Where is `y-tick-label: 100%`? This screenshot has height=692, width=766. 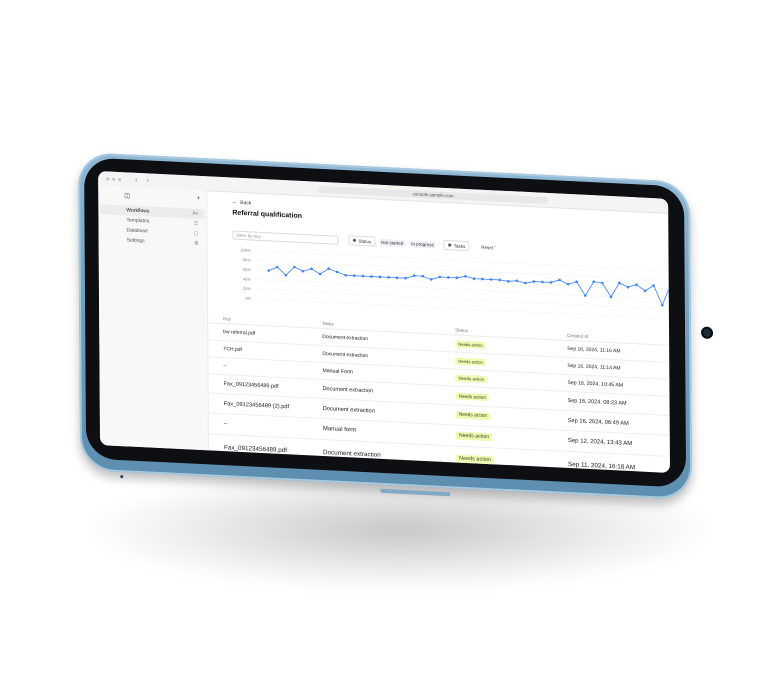
y-tick-label: 100% is located at coordinates (245, 250).